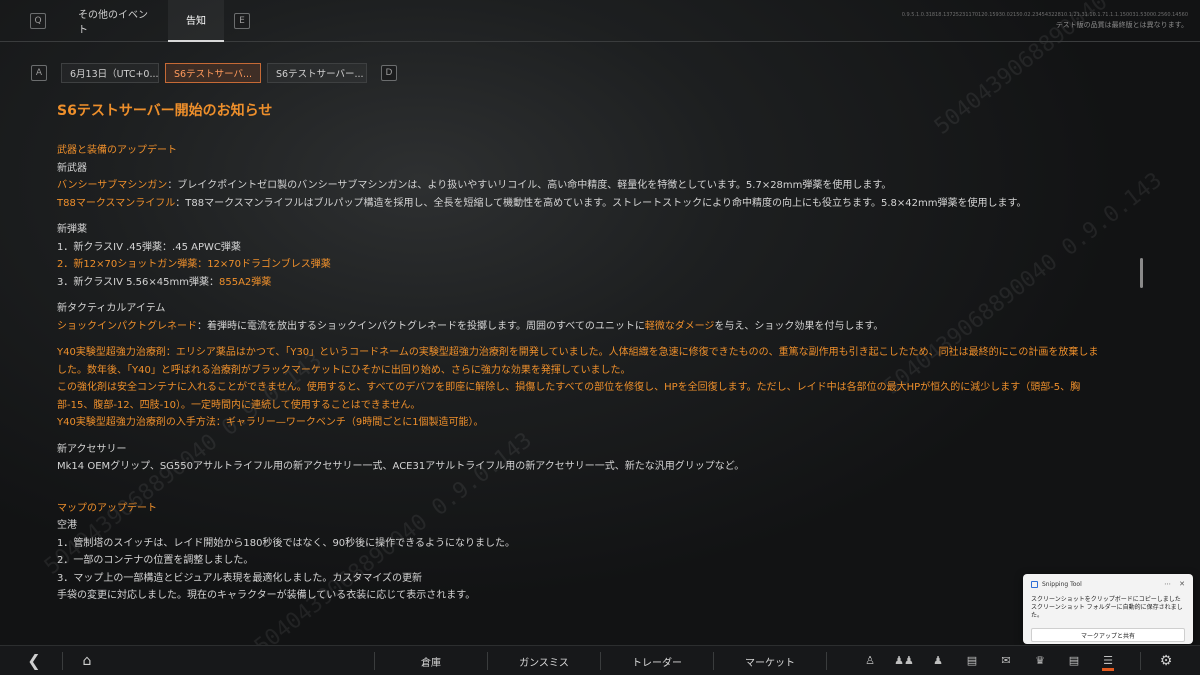 Image resolution: width=1200 pixels, height=675 pixels. What do you see at coordinates (114, 21) in the screenshot?
I see `tab-other-events: その他のイベント` at bounding box center [114, 21].